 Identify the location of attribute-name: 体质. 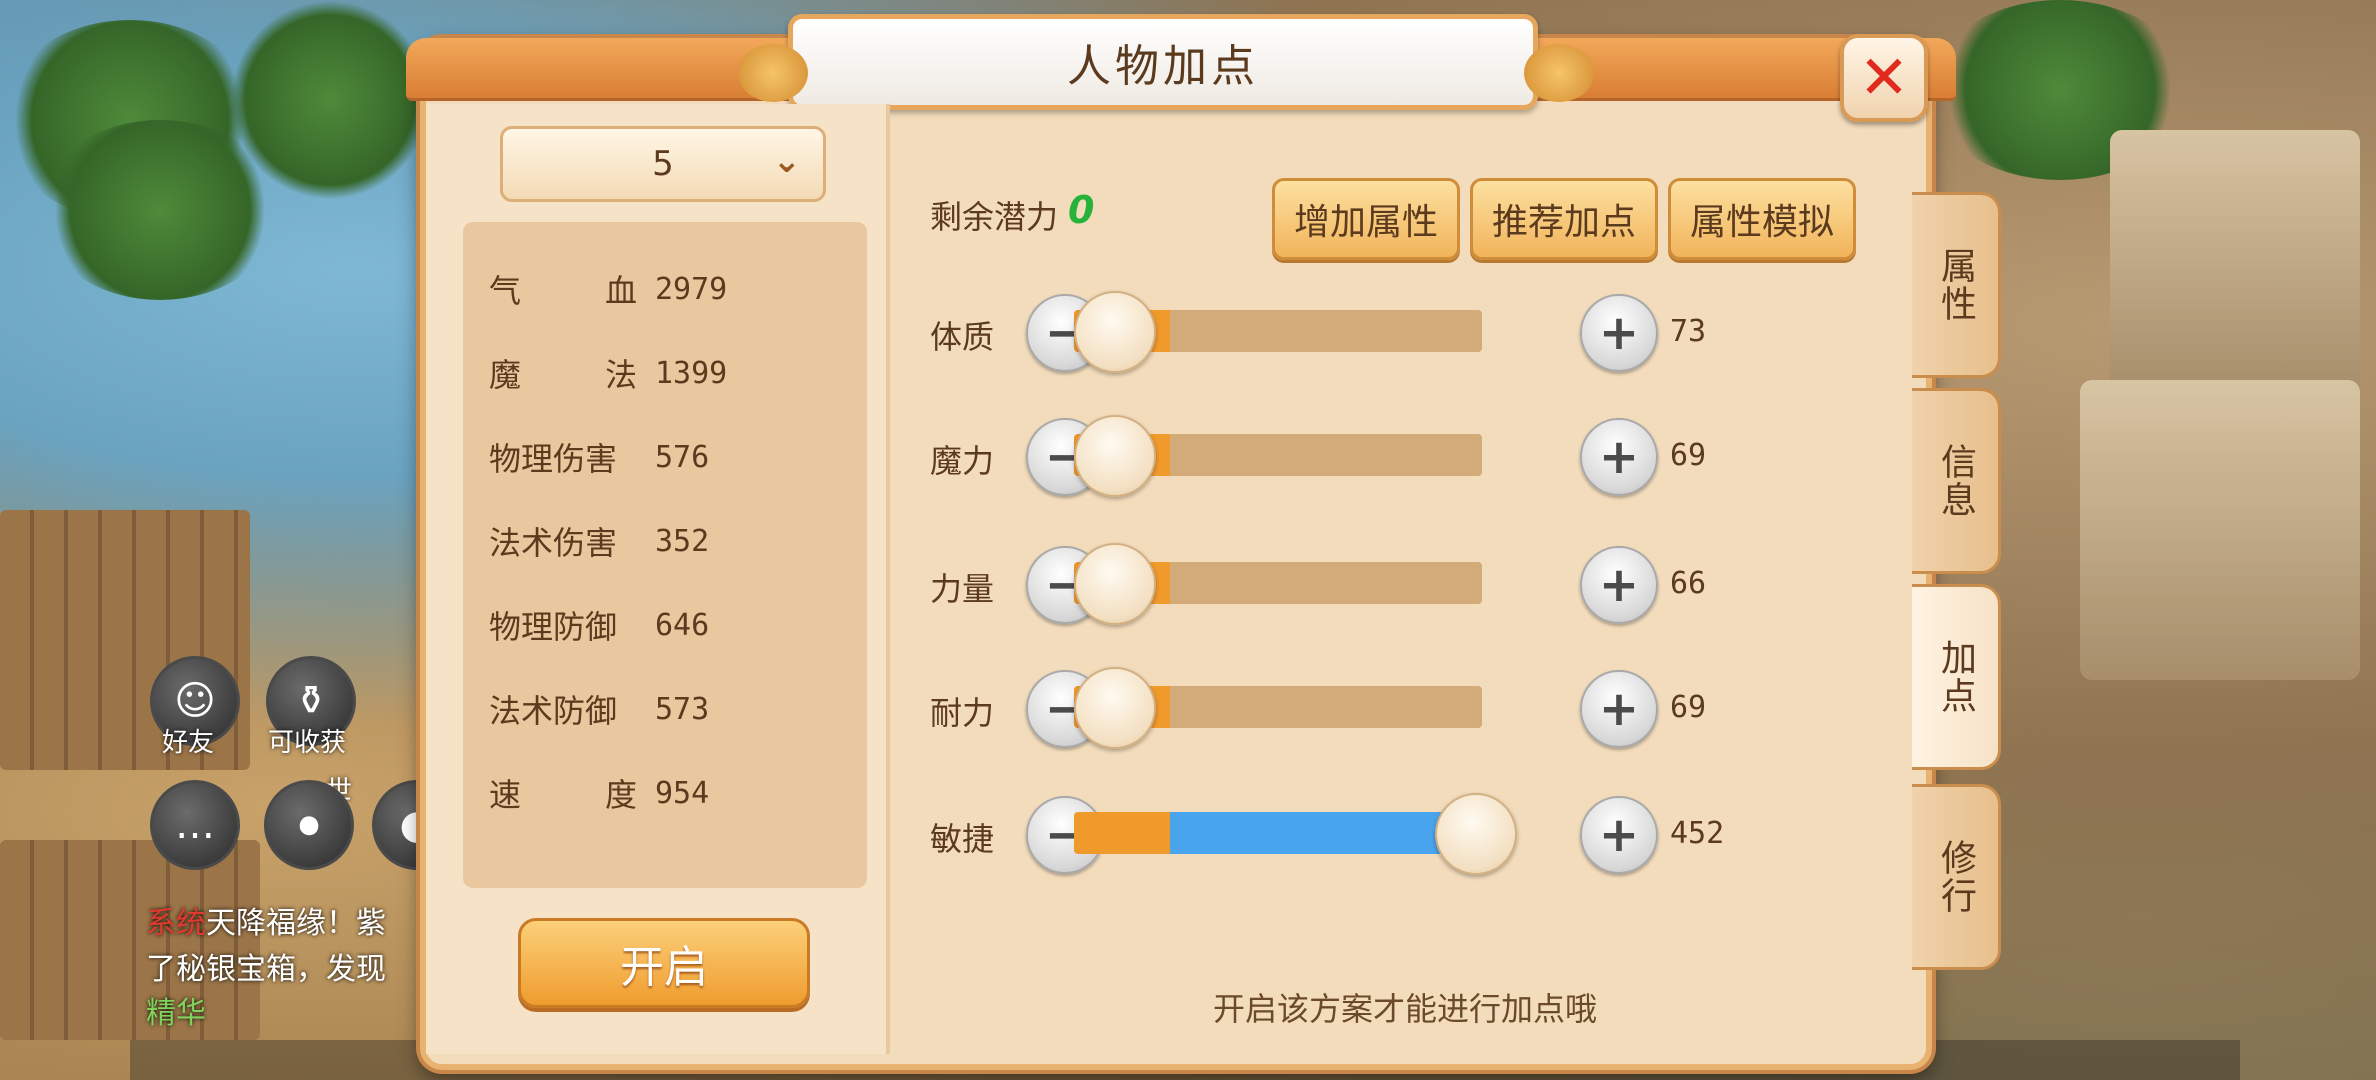
(962, 337).